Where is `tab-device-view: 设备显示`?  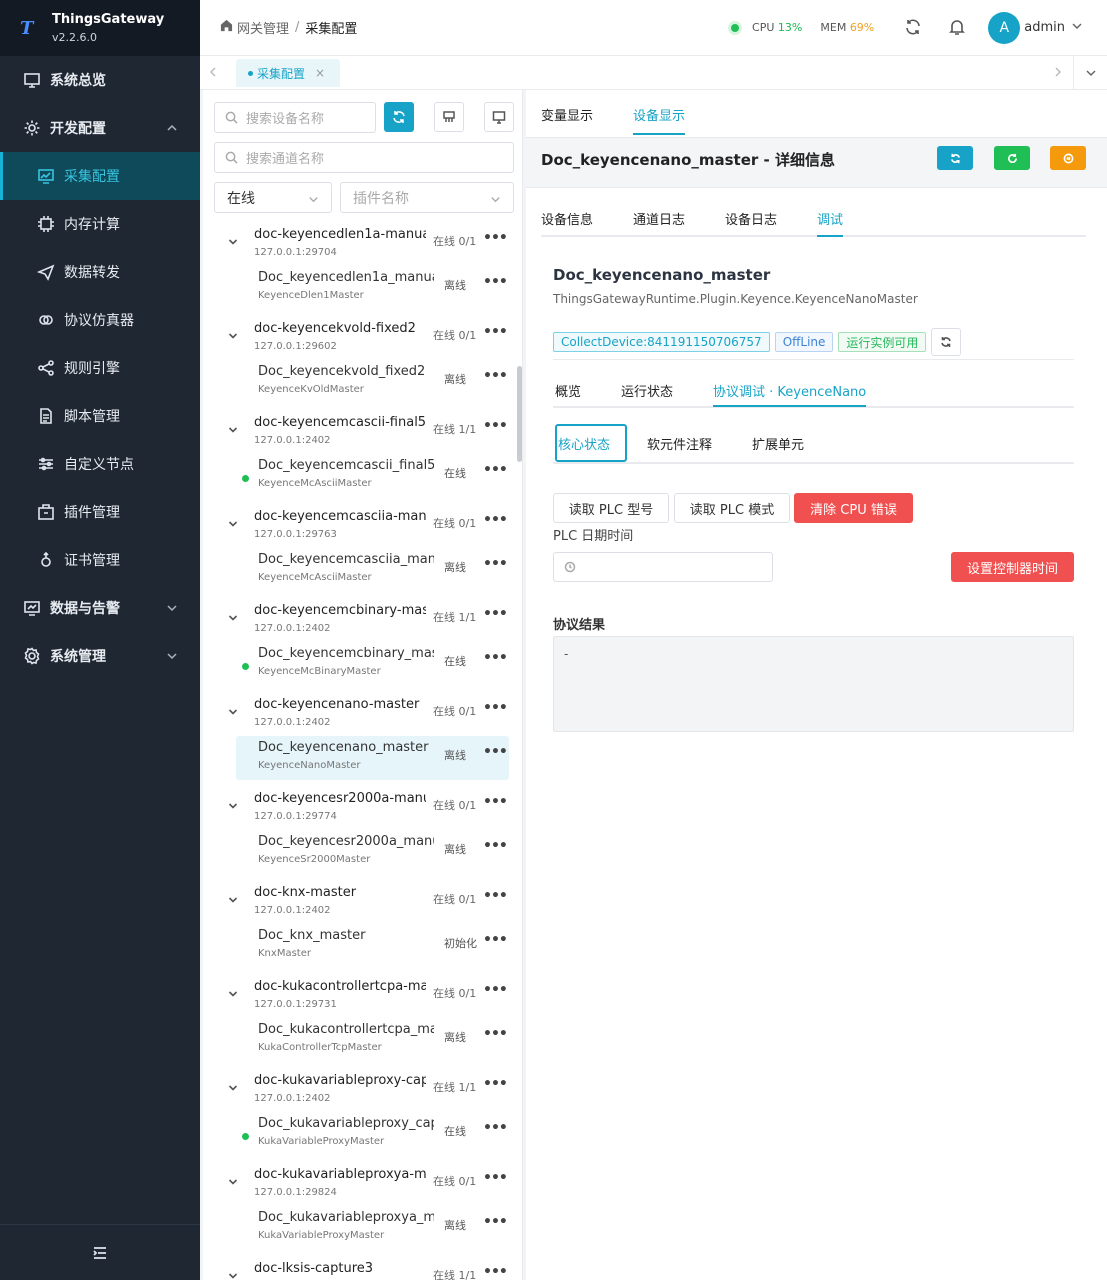 tab-device-view: 设备显示 is located at coordinates (659, 120).